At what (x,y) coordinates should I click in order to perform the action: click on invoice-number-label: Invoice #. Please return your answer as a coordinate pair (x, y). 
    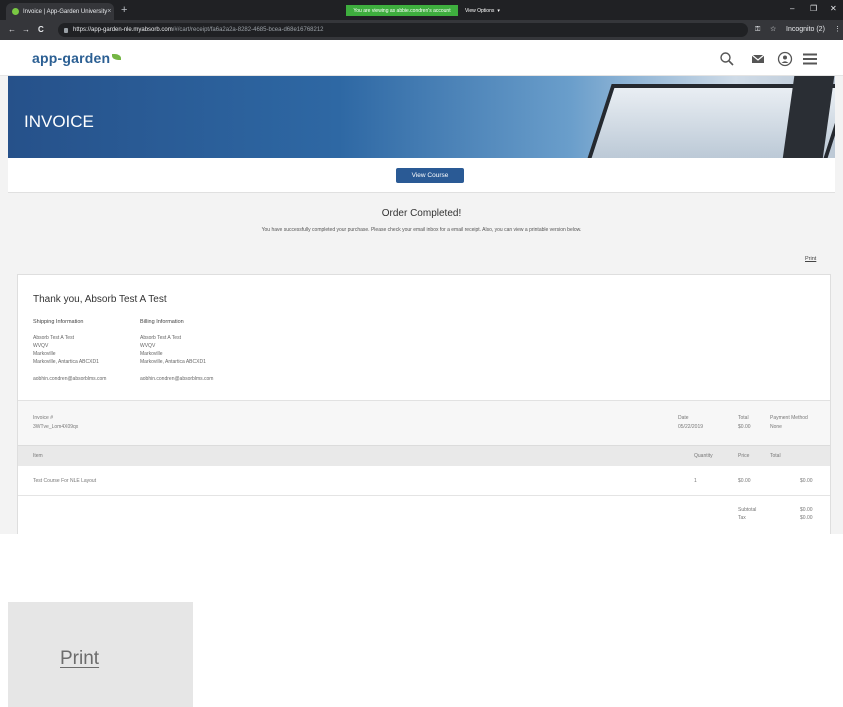
    Looking at the image, I should click on (43, 418).